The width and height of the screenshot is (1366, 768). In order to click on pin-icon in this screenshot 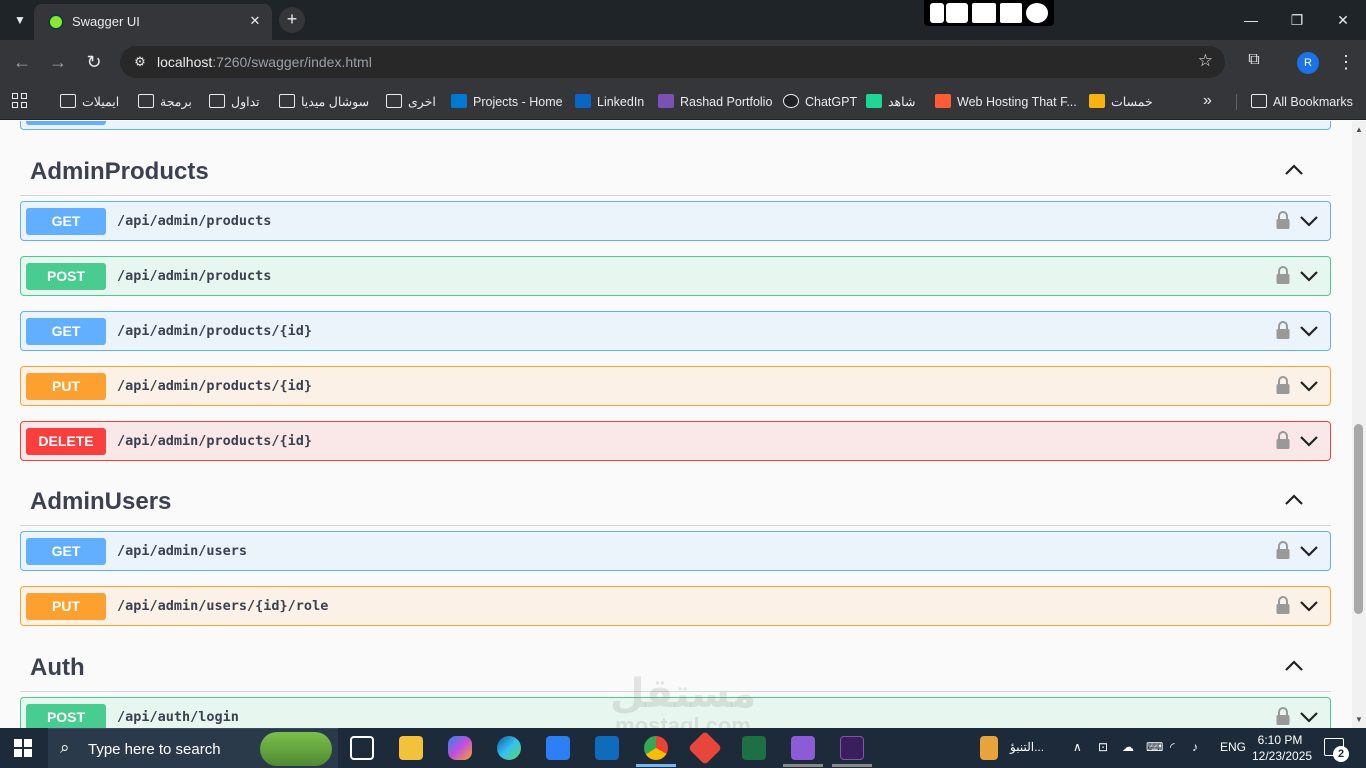, I will do `click(937, 13)`.